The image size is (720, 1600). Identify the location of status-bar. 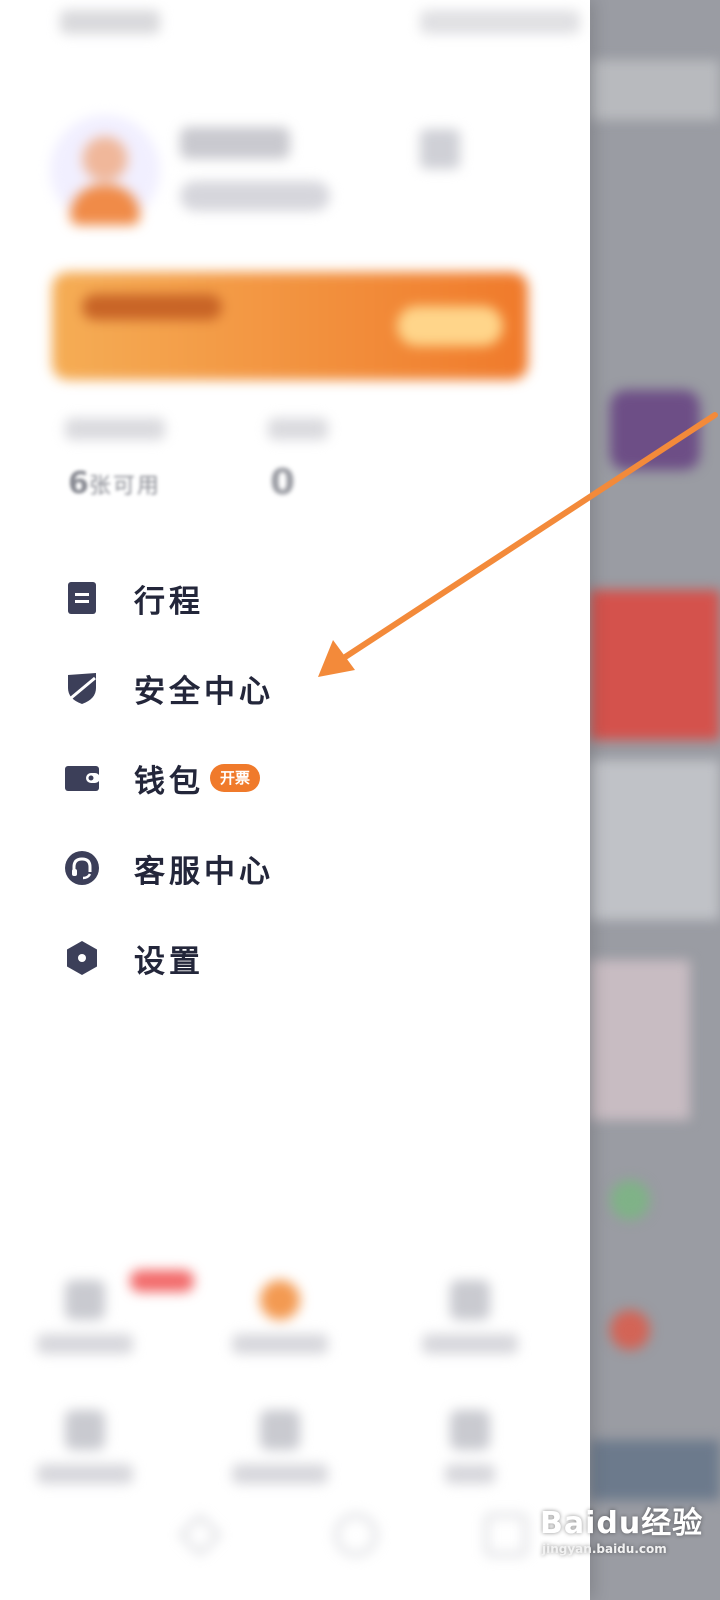
(295, 25).